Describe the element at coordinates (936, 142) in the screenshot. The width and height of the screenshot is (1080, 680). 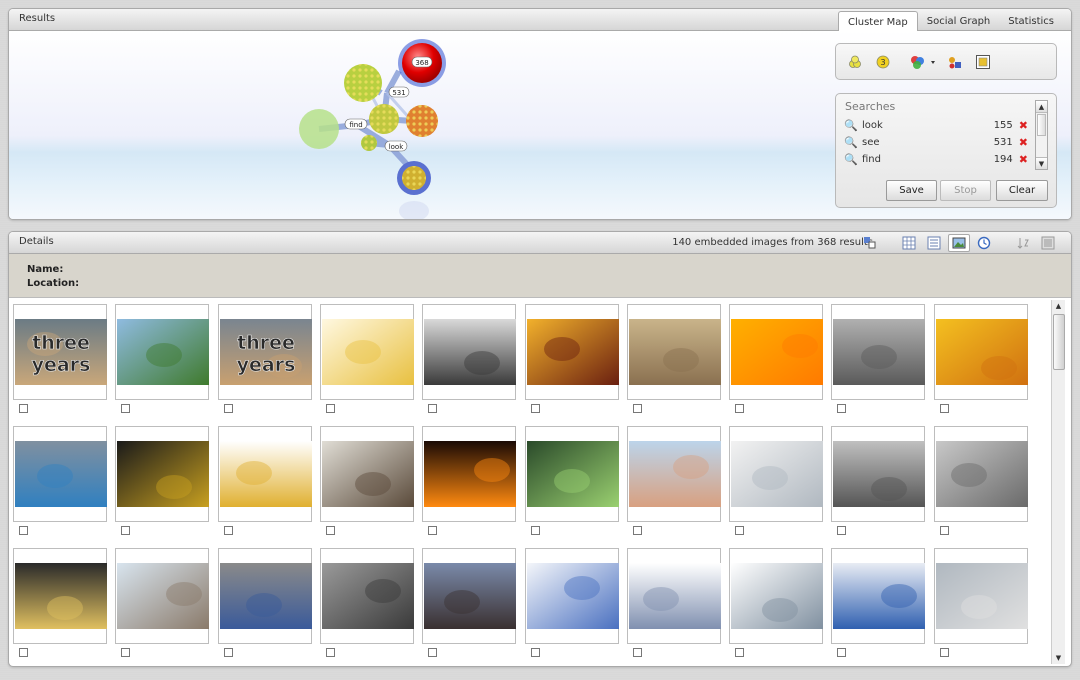
I see `search-item-see: 🔍 see 531 ✖` at that location.